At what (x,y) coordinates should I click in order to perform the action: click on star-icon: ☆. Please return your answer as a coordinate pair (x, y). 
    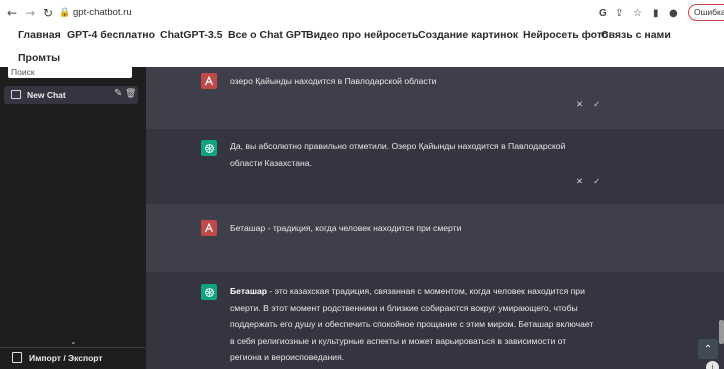
    Looking at the image, I should click on (637, 13).